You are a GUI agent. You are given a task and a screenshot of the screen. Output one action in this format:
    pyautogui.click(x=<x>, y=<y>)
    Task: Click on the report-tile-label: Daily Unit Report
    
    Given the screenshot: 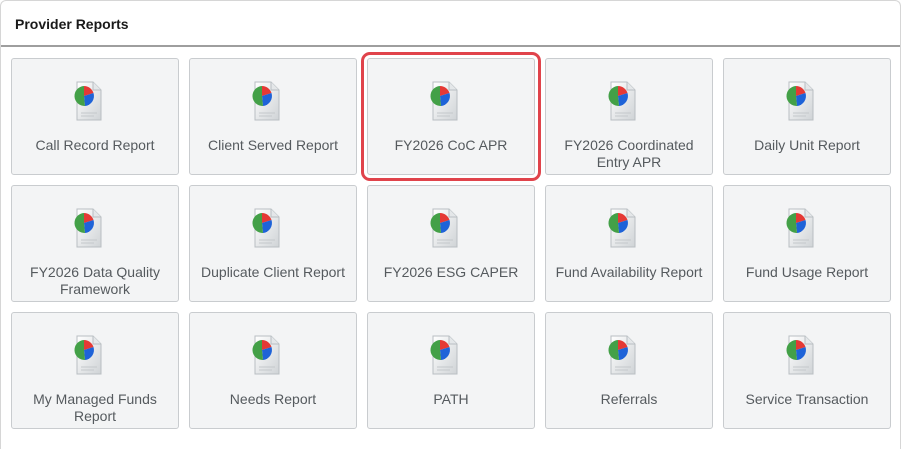 What is the action you would take?
    pyautogui.click(x=807, y=145)
    